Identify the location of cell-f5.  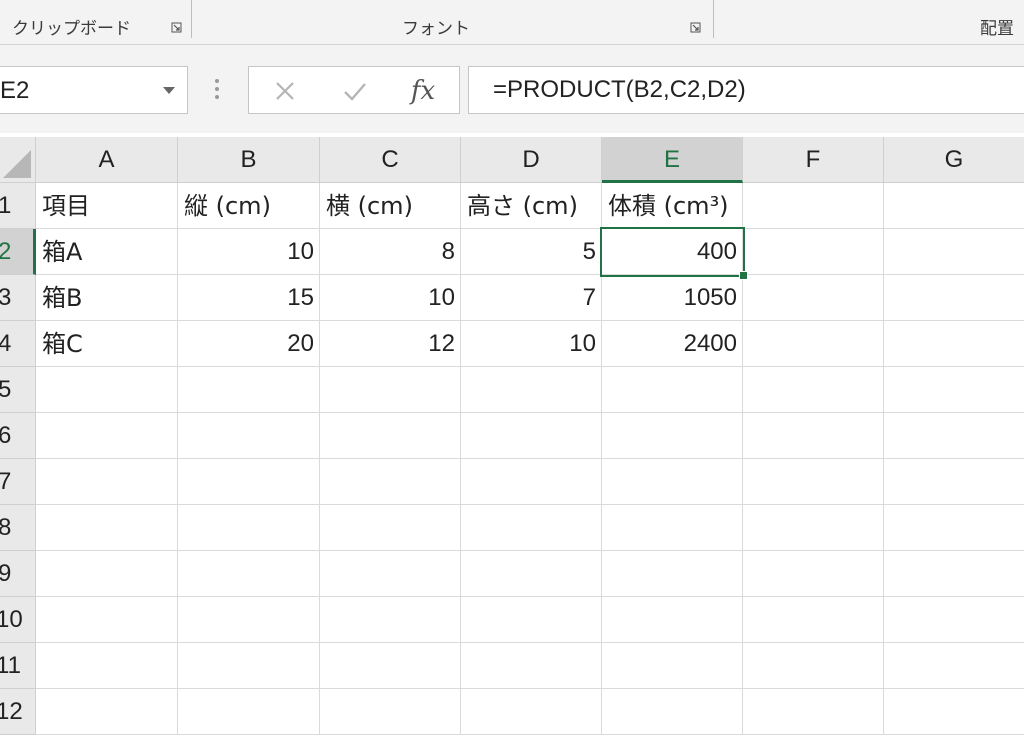
(813, 390).